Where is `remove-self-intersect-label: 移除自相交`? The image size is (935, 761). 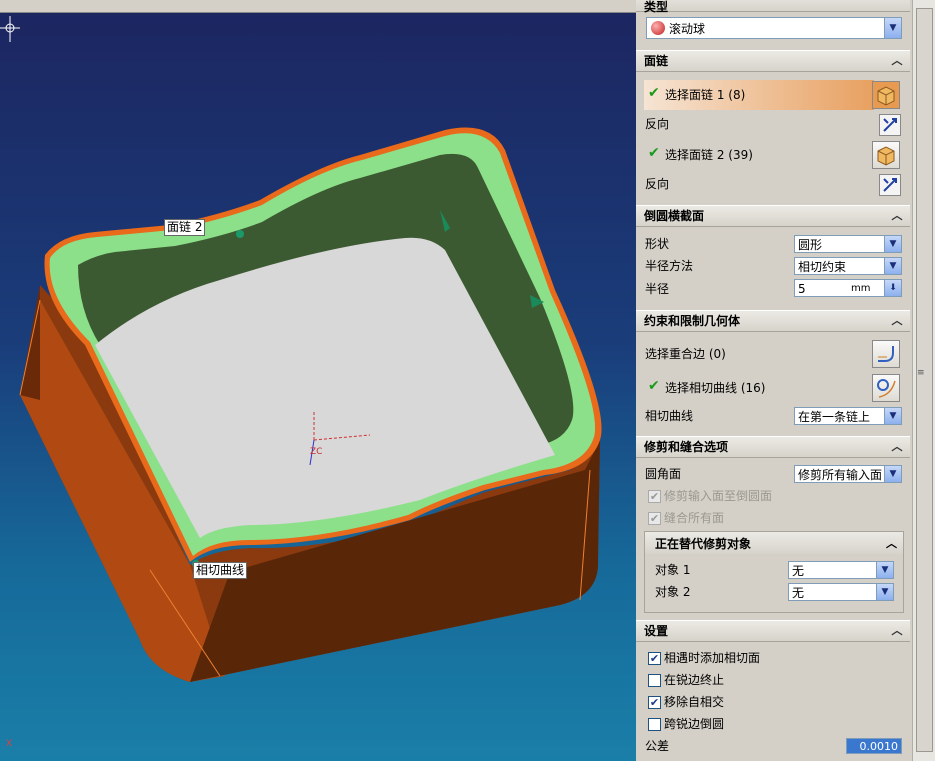 remove-self-intersect-label: 移除自相交 is located at coordinates (694, 702).